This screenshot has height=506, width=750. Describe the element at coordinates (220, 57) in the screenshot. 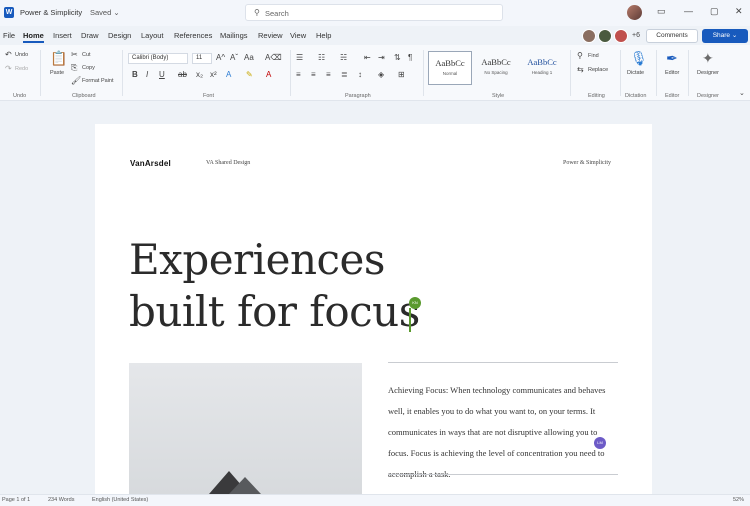

I see `grow-font-icon: A^` at that location.